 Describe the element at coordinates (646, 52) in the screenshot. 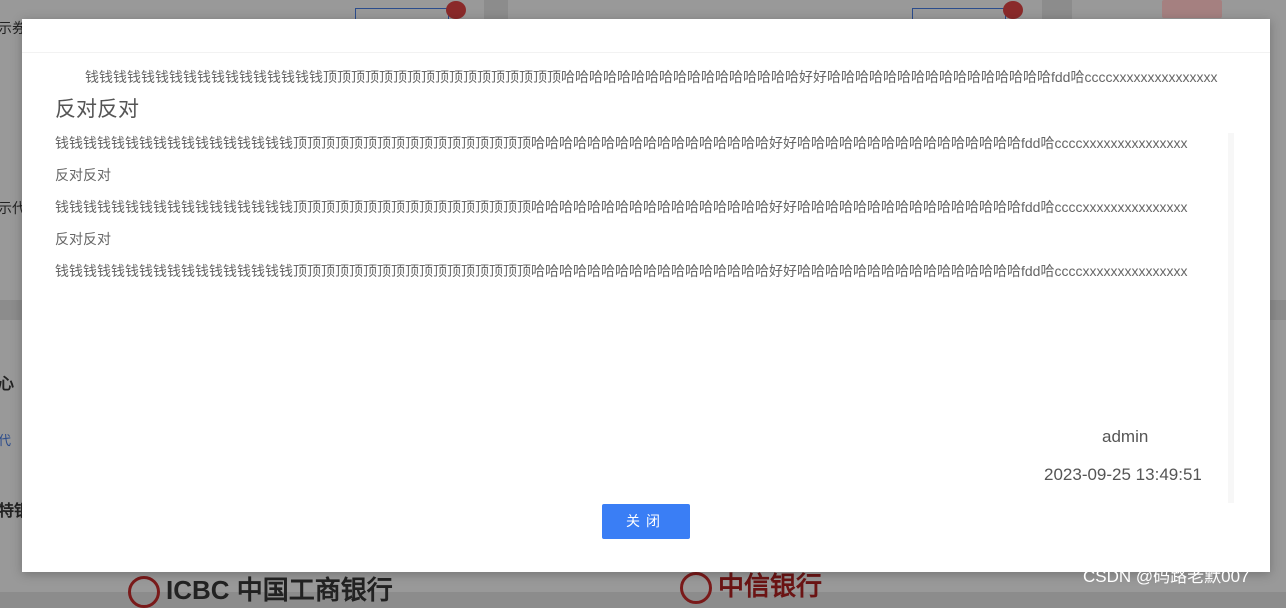

I see `dialog-header-divider` at that location.